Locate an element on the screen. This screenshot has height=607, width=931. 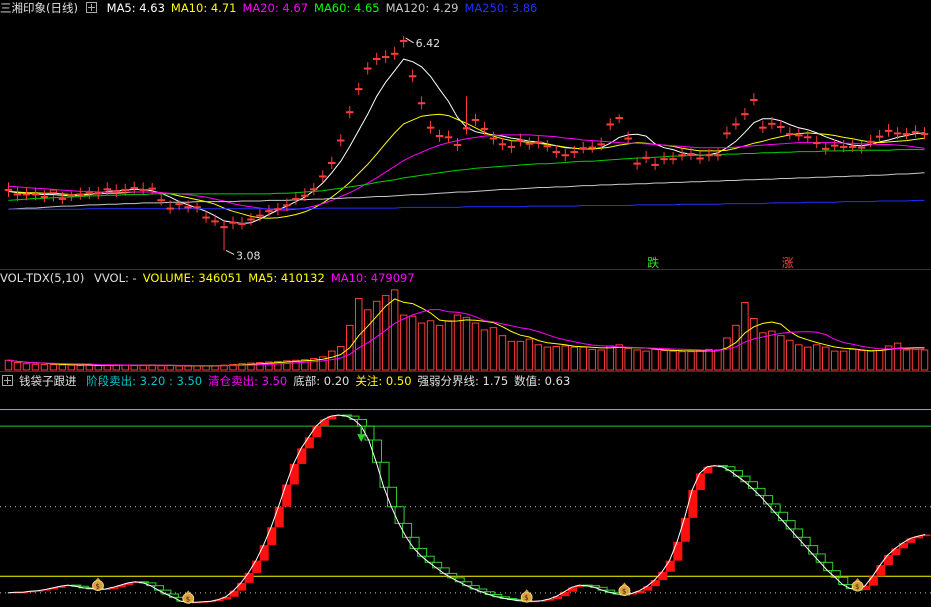
money-bag-symbol: $ is located at coordinates (526, 598).